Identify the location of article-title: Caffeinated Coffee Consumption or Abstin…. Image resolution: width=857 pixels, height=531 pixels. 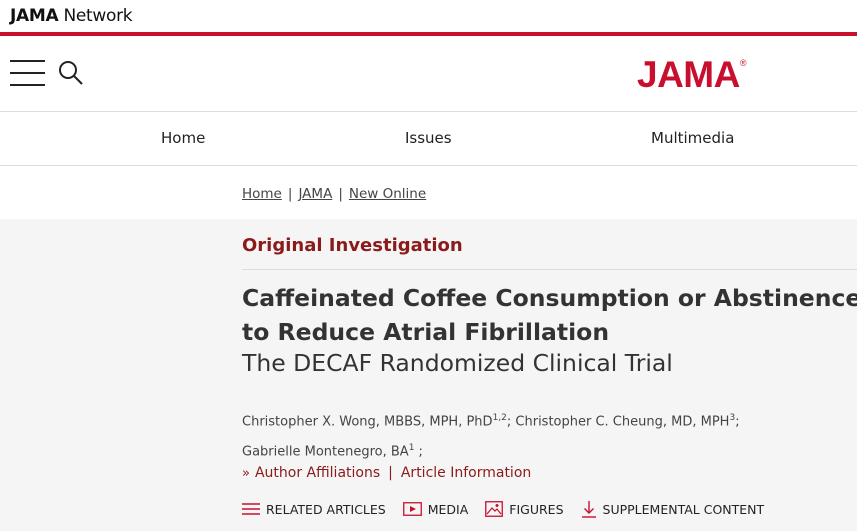
(549, 315).